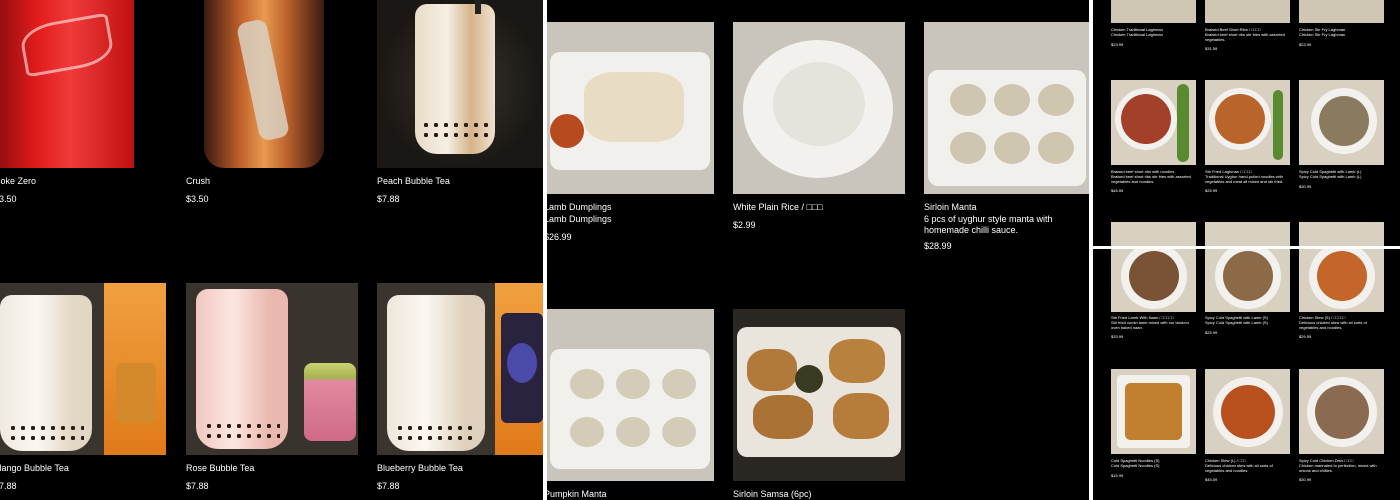  What do you see at coordinates (34, 468) in the screenshot?
I see `item-title: Mango Bubble Tea` at bounding box center [34, 468].